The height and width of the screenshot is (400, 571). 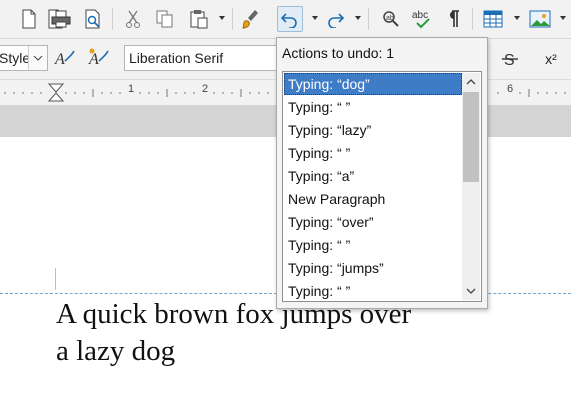 I want to click on font-name-value: Liberation Serif, so click(x=176, y=58).